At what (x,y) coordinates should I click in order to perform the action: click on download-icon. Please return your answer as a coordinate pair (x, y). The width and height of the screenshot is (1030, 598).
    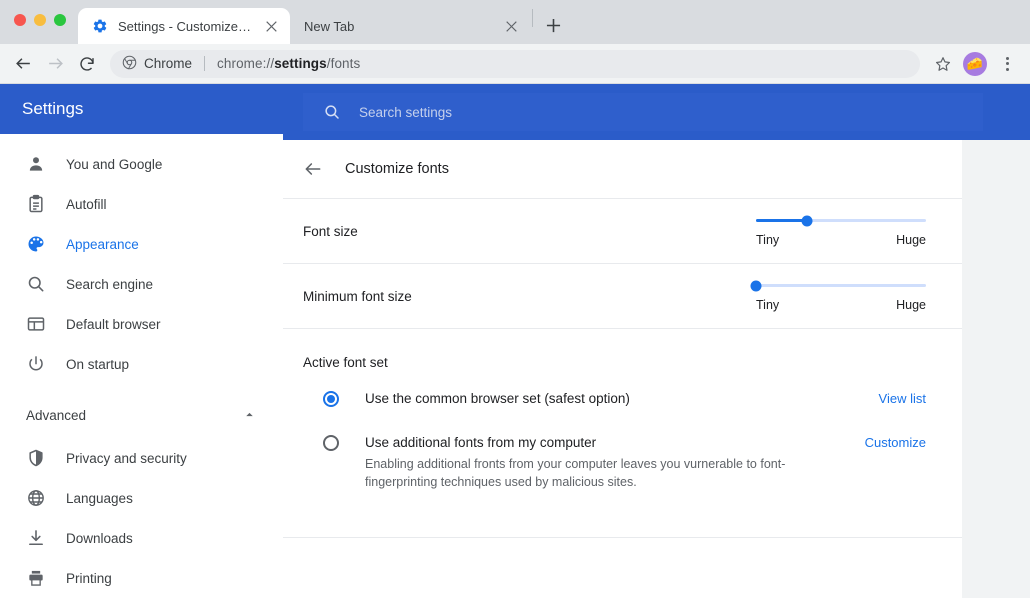
    Looking at the image, I should click on (36, 538).